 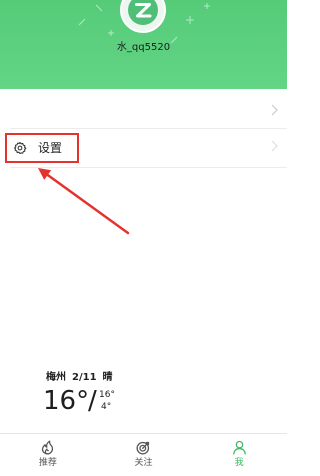 I want to click on tab-recommend: 推荐, so click(x=48, y=455).